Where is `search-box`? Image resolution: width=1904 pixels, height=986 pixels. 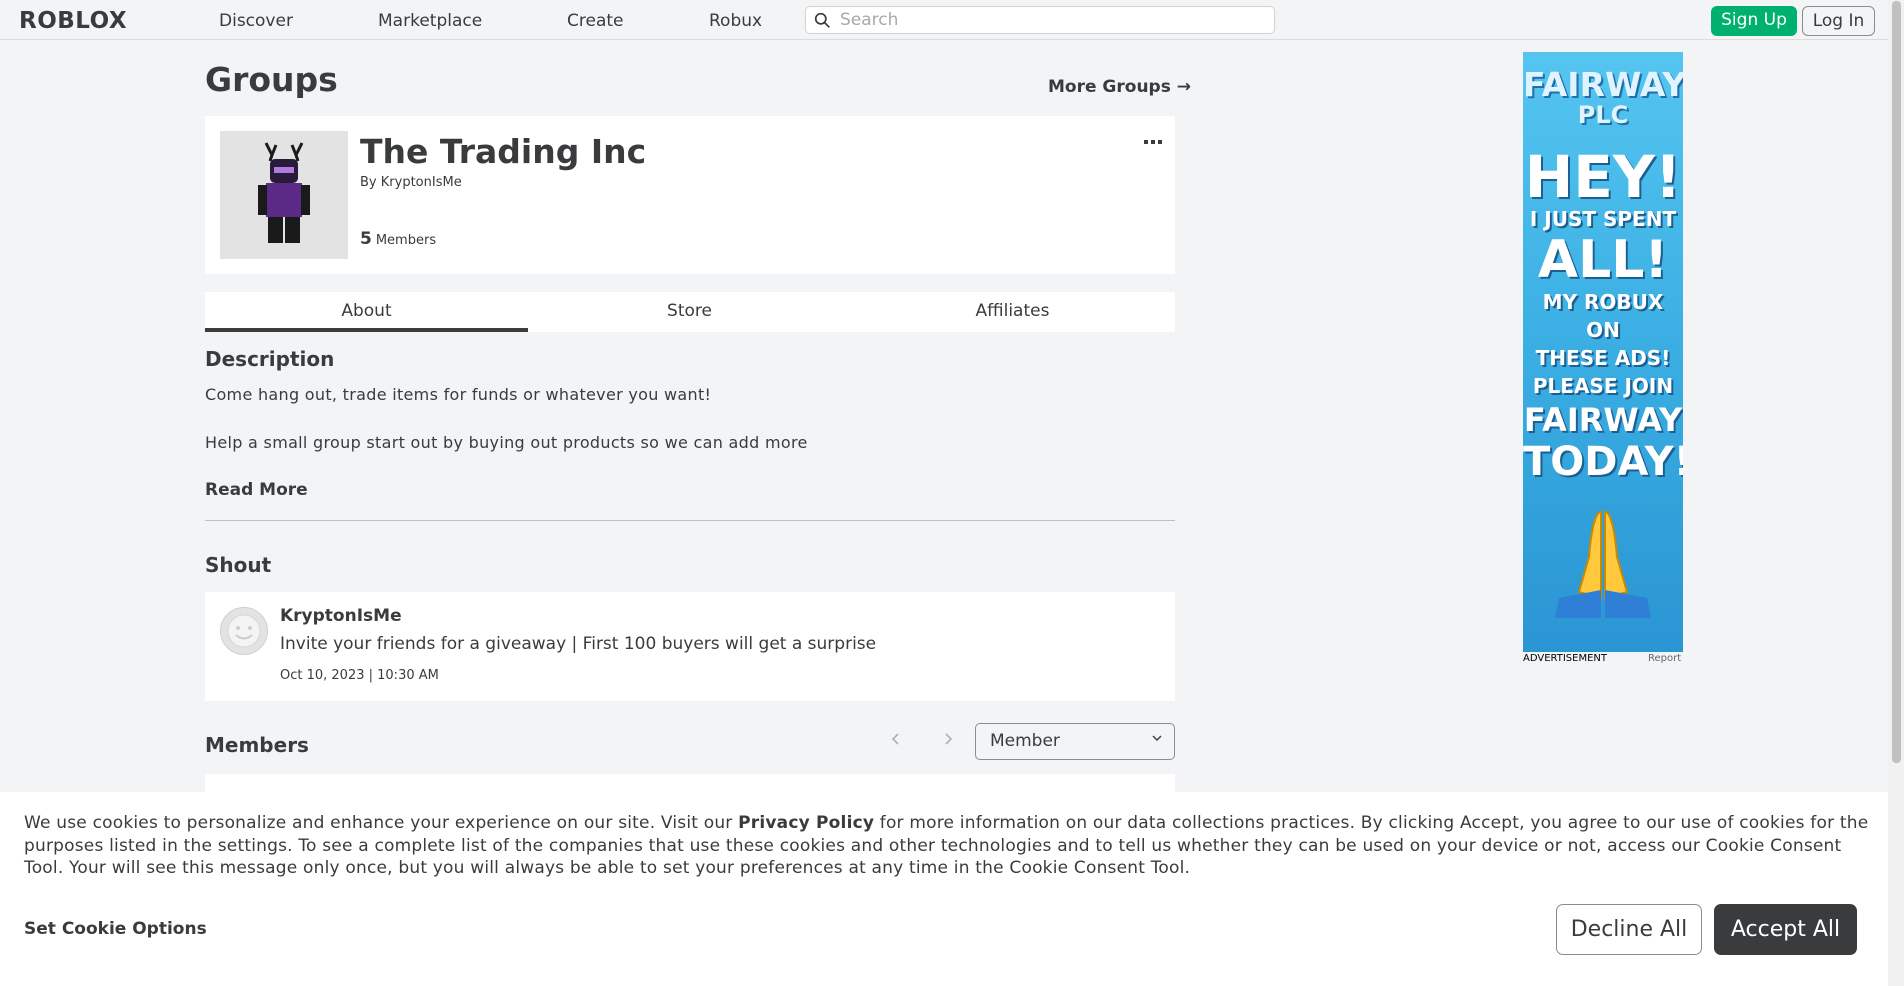
search-box is located at coordinates (1040, 20).